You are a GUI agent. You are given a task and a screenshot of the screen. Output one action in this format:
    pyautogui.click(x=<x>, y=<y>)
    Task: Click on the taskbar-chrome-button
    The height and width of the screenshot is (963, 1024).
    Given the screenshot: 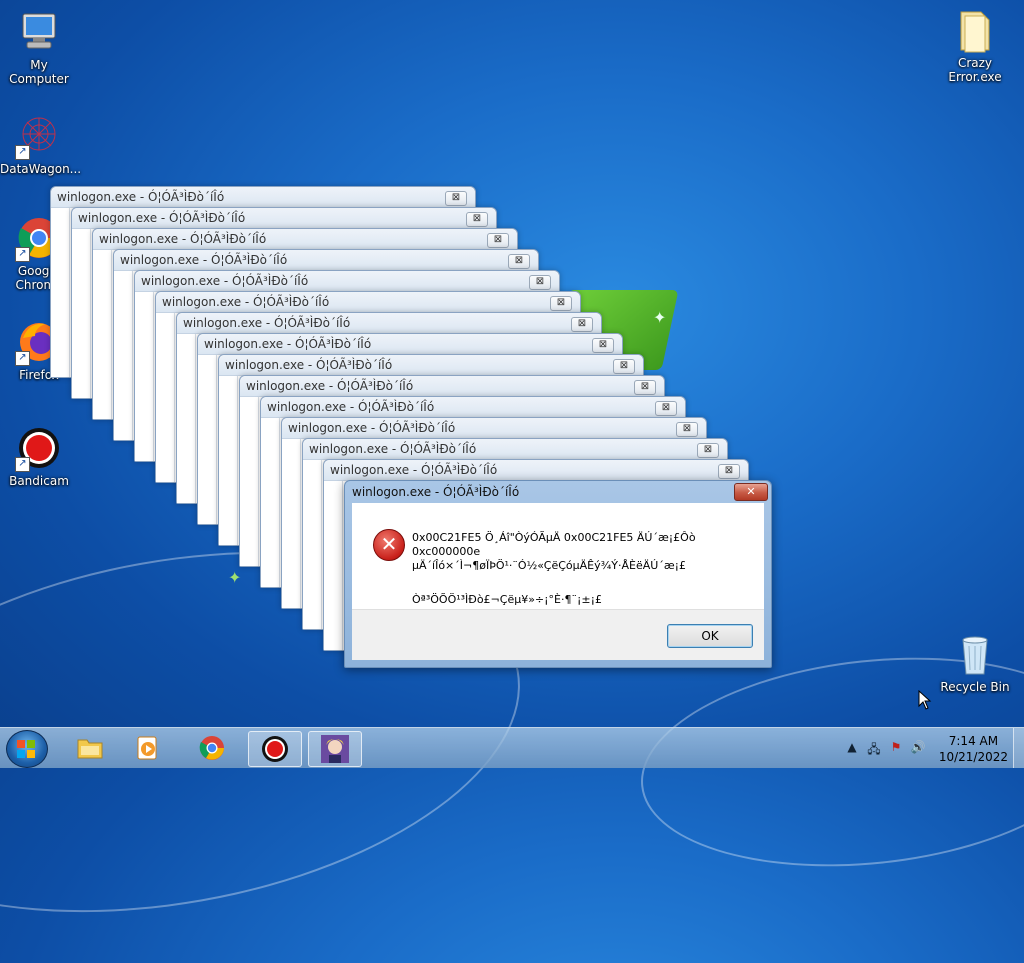 What is the action you would take?
    pyautogui.click(x=212, y=748)
    